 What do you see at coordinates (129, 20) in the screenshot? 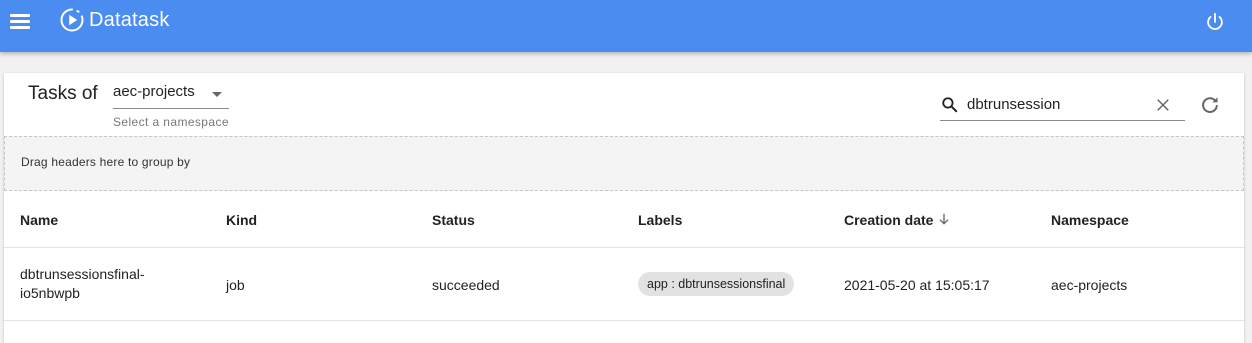
I see `app-title: Datatask` at bounding box center [129, 20].